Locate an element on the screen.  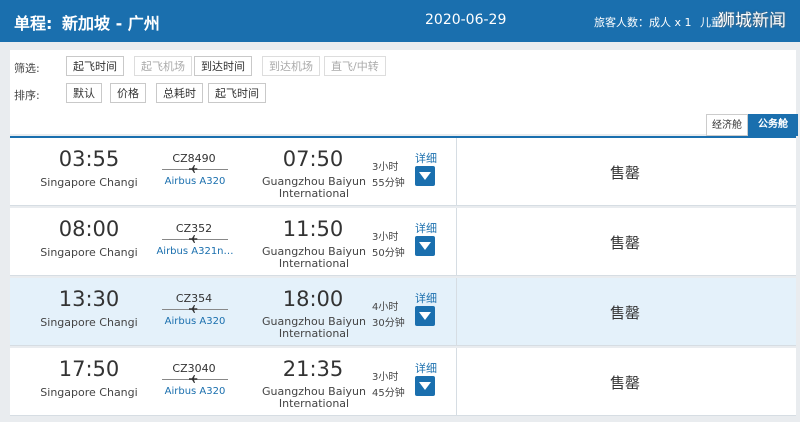
route-title: 新加坡 - 广州 is located at coordinates (111, 23).